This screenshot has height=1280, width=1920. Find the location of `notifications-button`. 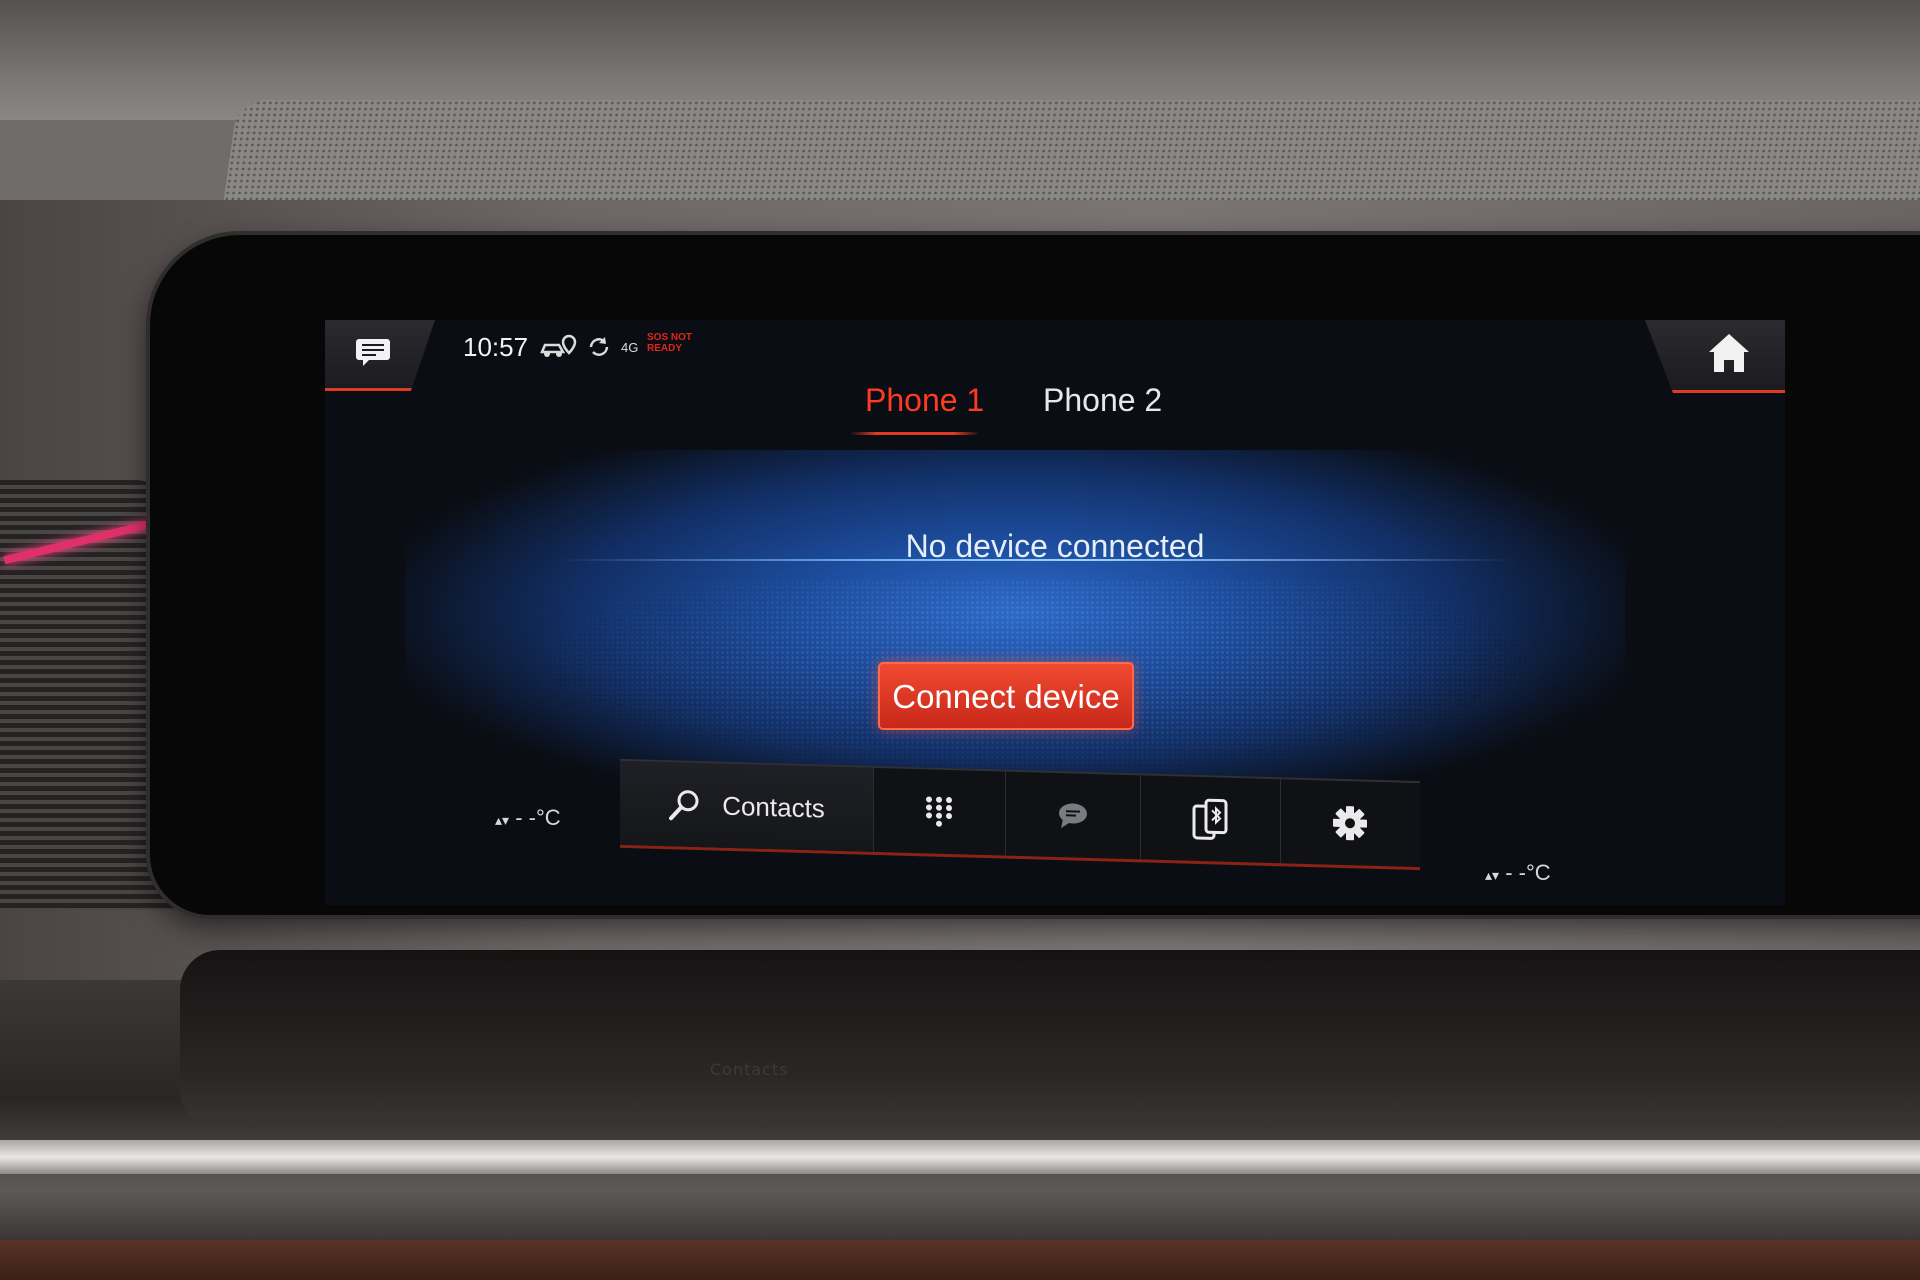

notifications-button is located at coordinates (380, 355).